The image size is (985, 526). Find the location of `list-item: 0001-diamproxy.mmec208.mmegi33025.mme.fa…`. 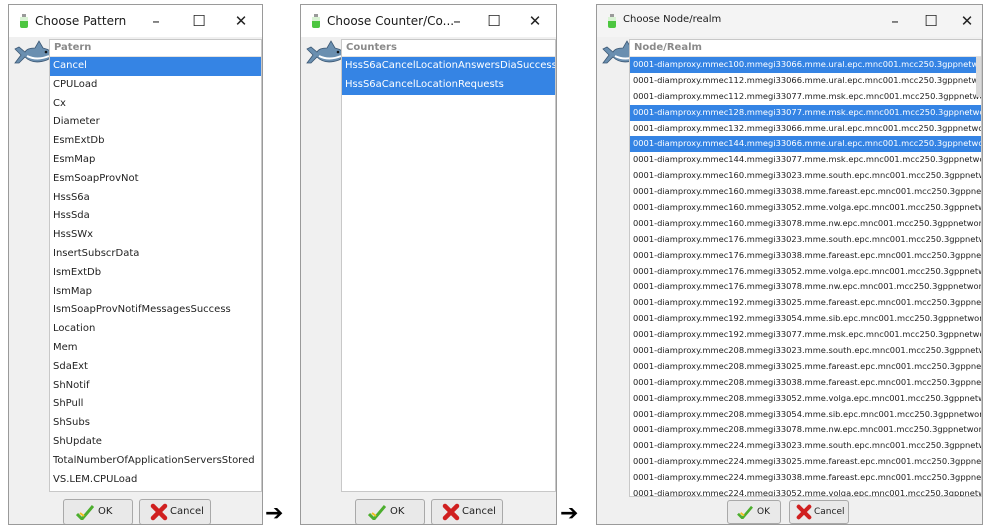

list-item: 0001-diamproxy.mmec208.mmegi33025.mme.fa… is located at coordinates (805, 367).